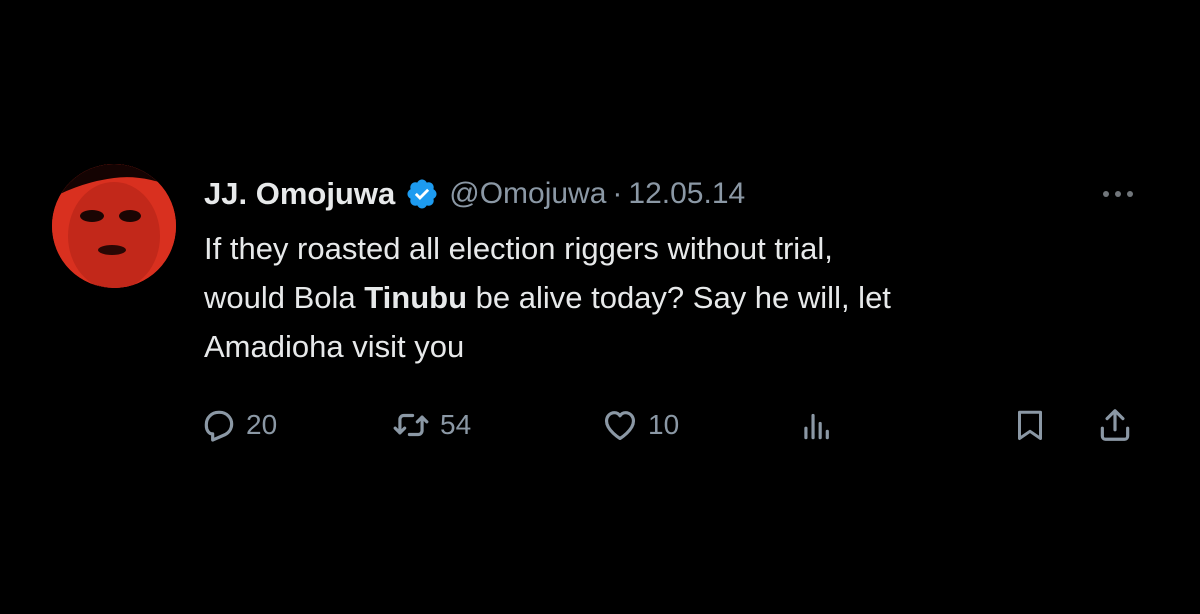 The height and width of the screenshot is (614, 1200). I want to click on reply-count: 20, so click(262, 424).